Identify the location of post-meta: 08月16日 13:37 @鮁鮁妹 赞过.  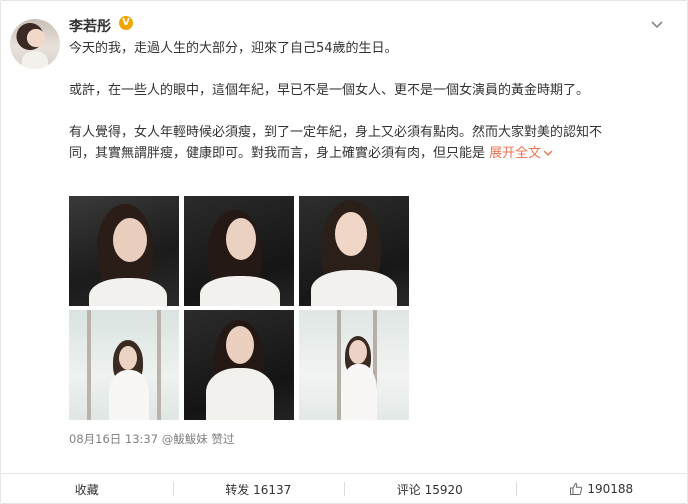
(151, 439).